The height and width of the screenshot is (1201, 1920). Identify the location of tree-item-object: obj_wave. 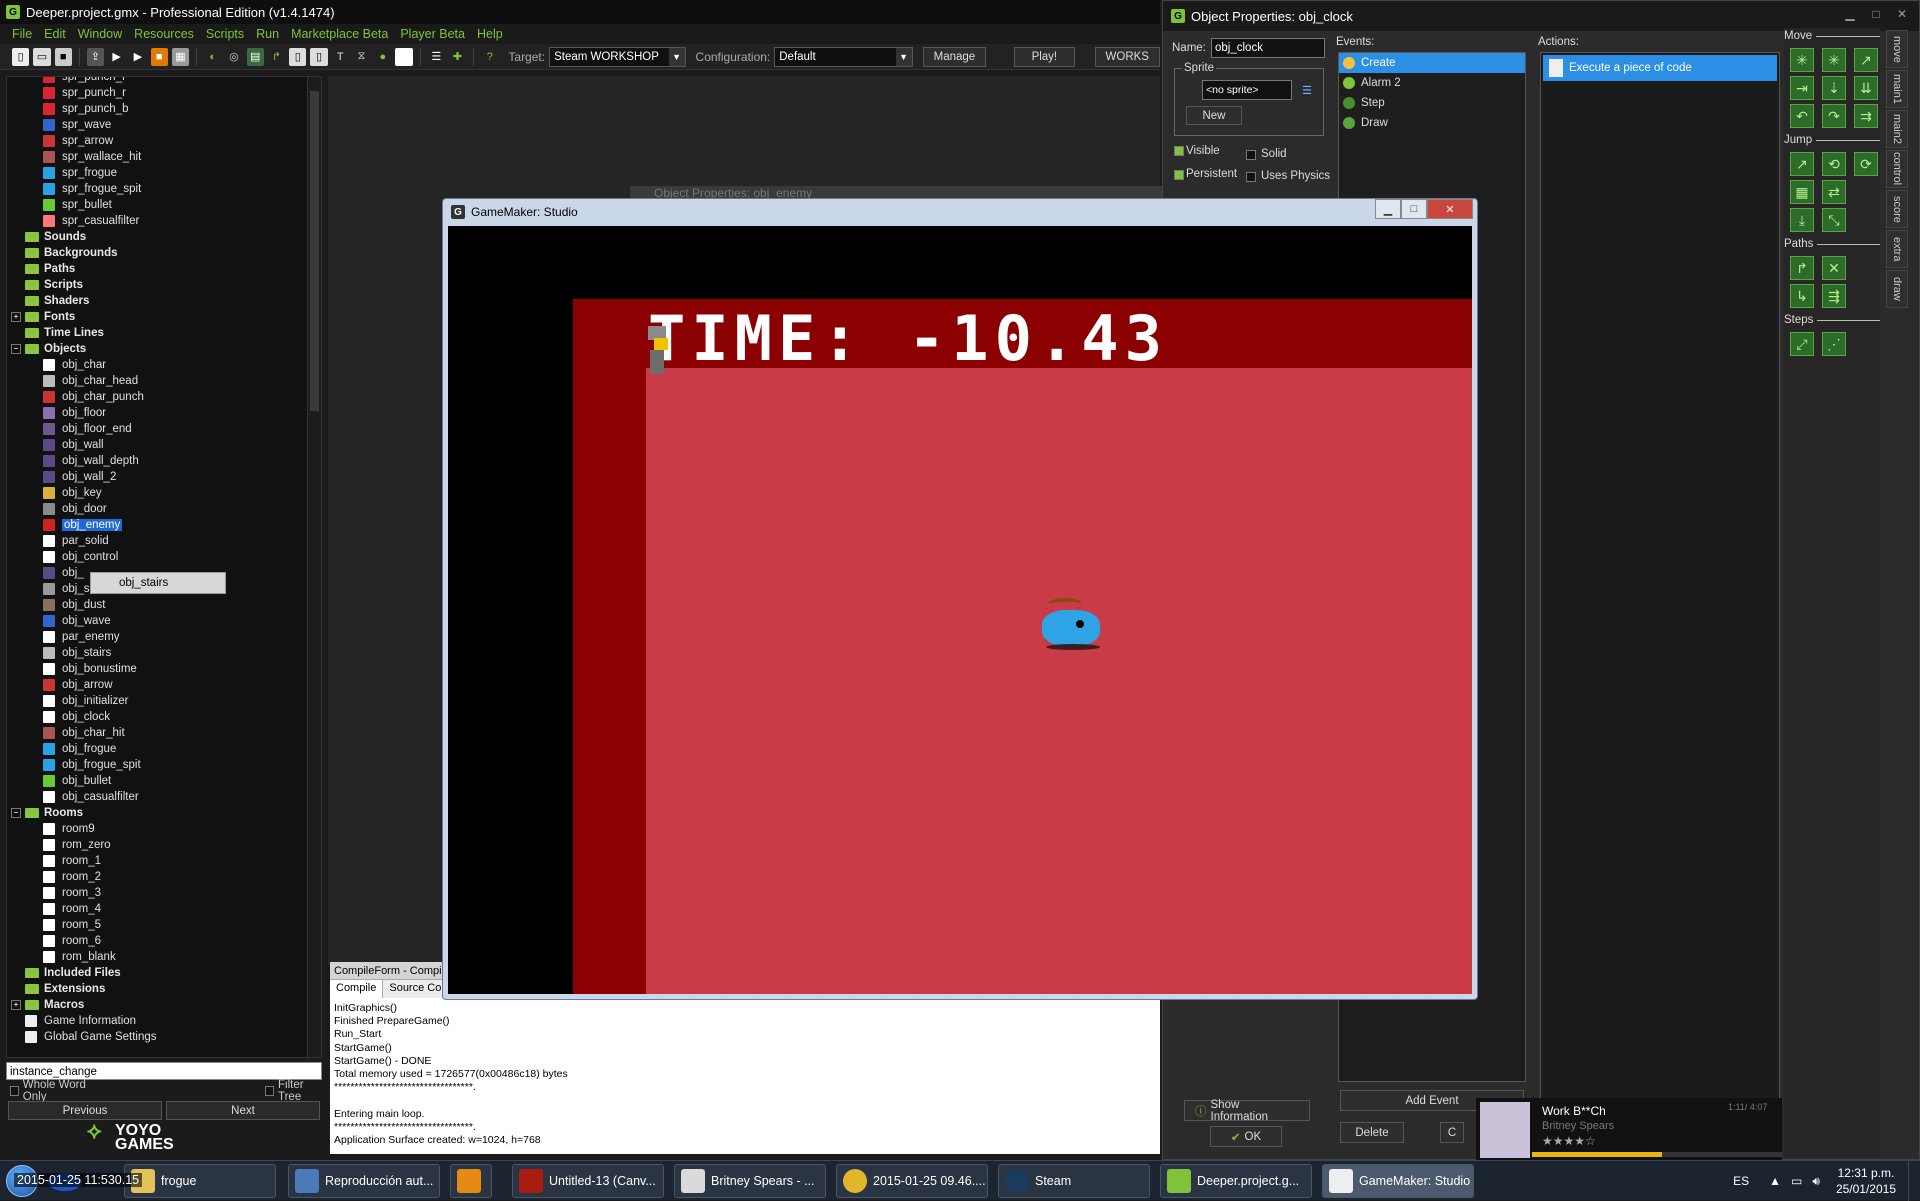
(77, 621).